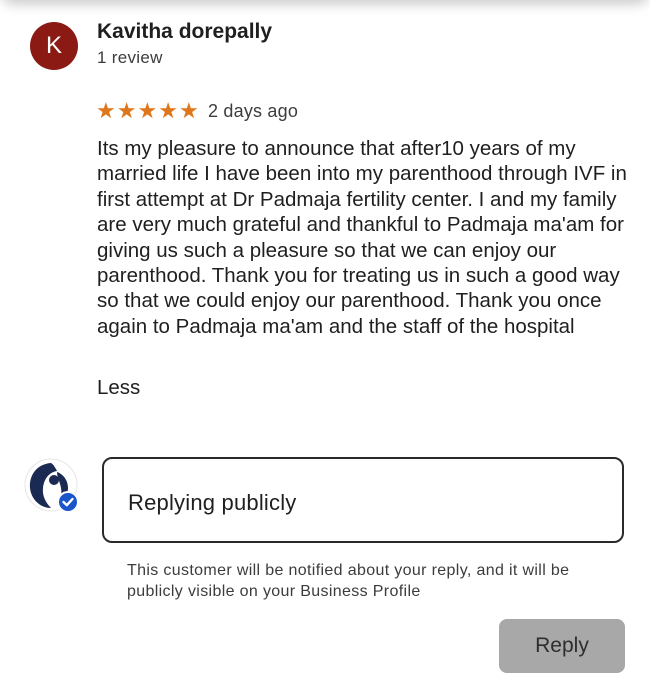 The image size is (650, 679). Describe the element at coordinates (184, 32) in the screenshot. I see `reviewer-name: Kavitha dorepally` at that location.